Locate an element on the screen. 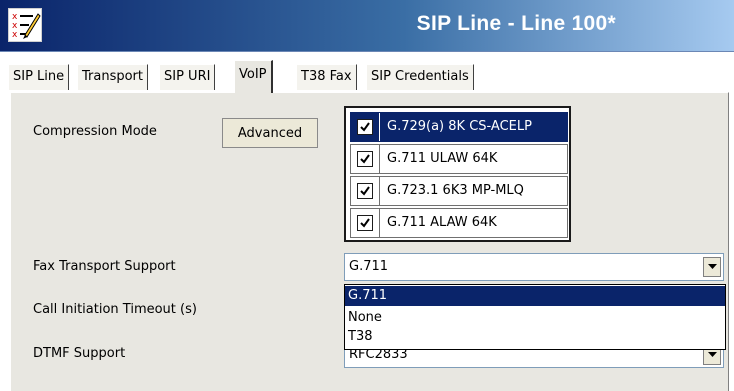 The width and height of the screenshot is (734, 391). advanced-button: Advanced is located at coordinates (270, 133).